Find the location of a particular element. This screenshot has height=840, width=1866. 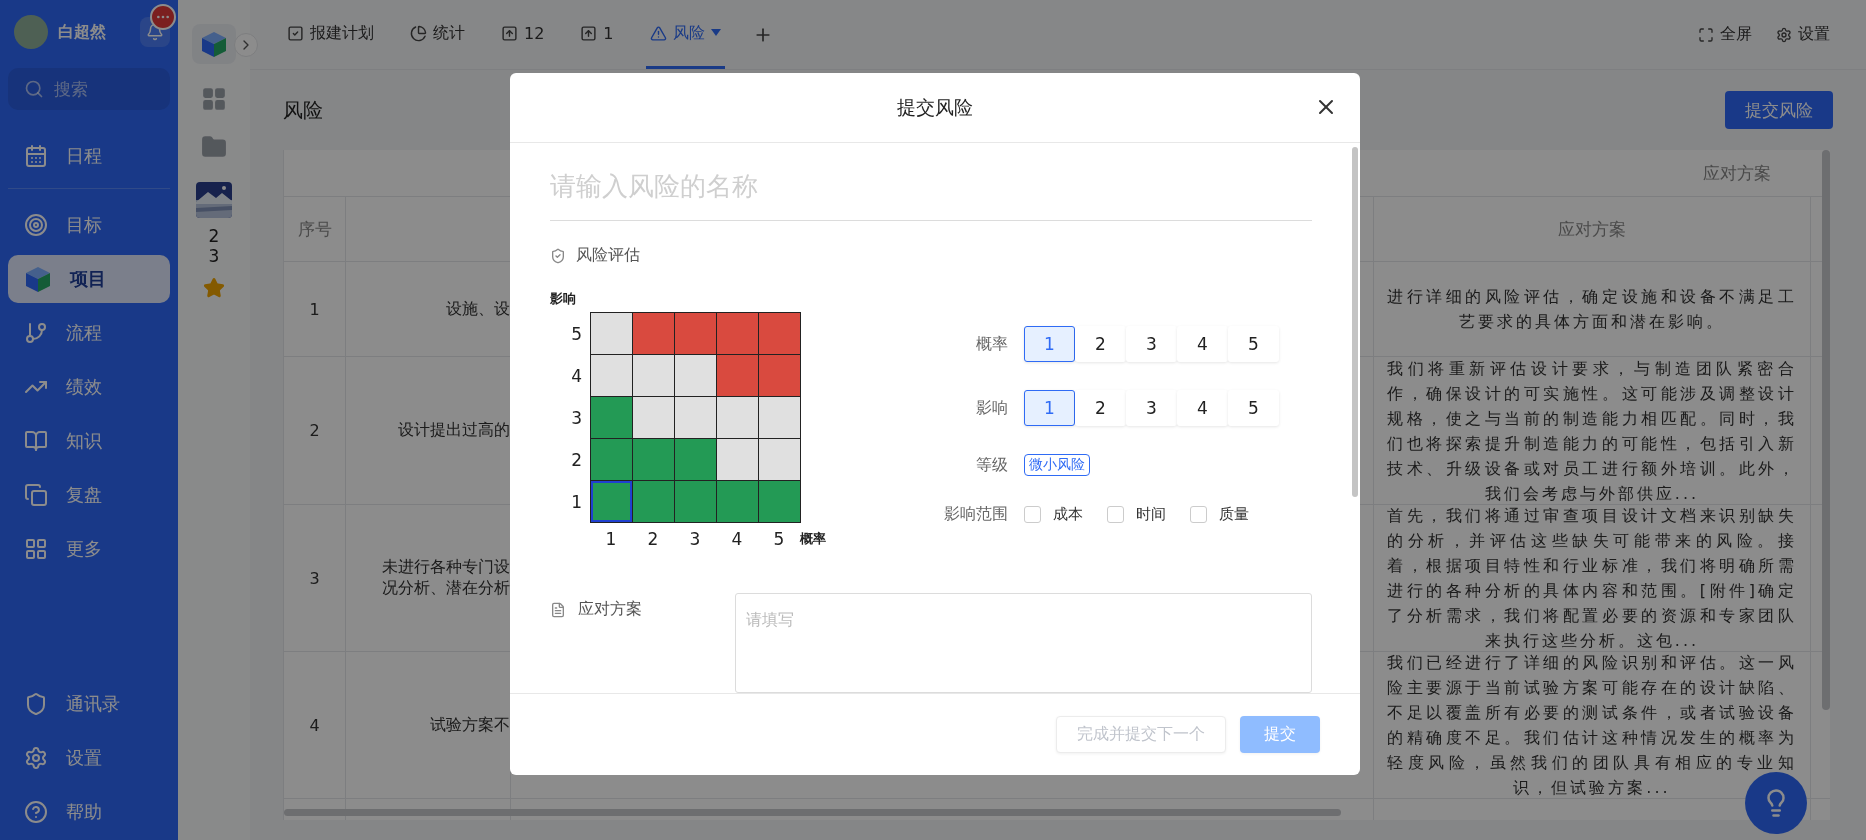

search-field: 搜索 is located at coordinates (89, 89).